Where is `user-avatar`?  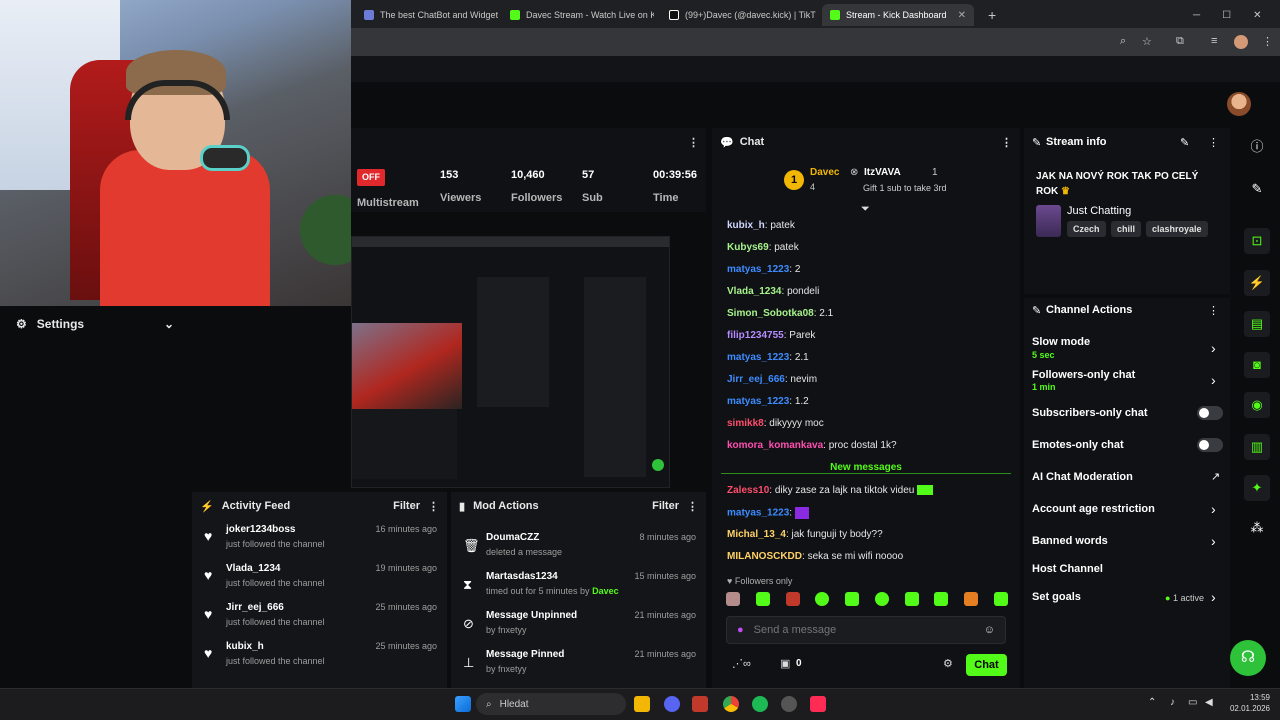
user-avatar is located at coordinates (1239, 104).